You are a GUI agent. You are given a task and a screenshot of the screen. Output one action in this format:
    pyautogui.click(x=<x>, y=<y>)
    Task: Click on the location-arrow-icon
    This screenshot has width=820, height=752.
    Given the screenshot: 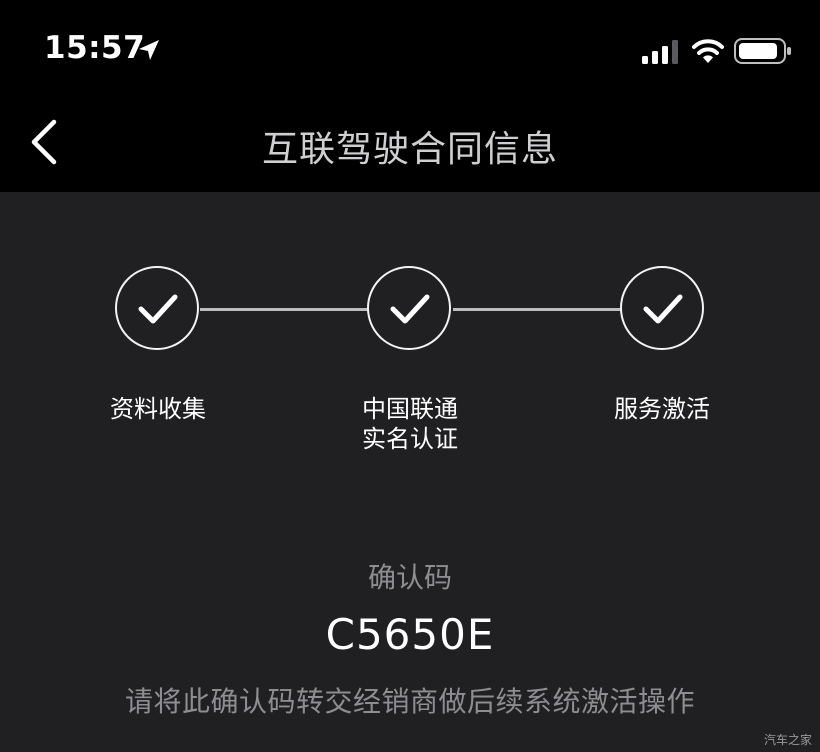 What is the action you would take?
    pyautogui.click(x=149, y=50)
    